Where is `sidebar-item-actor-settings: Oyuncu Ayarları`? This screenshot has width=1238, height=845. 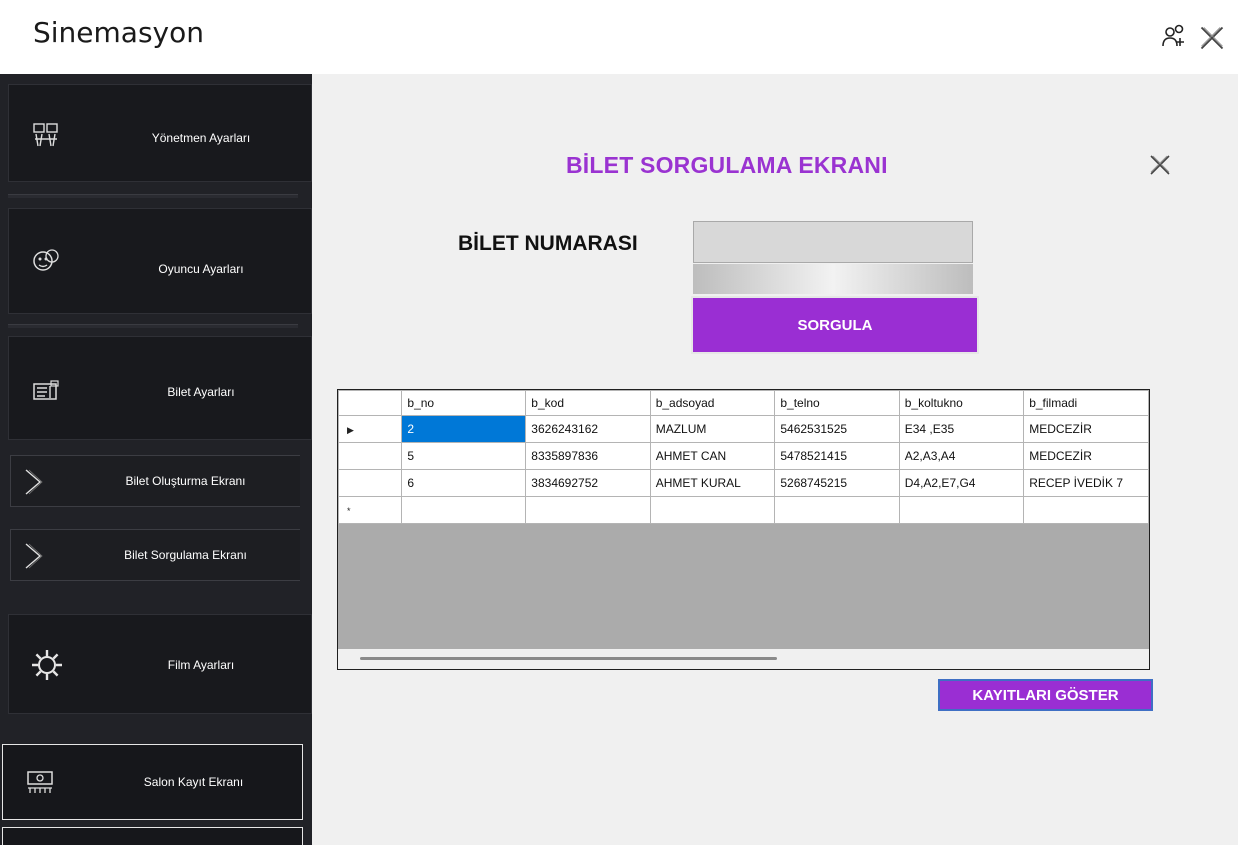 sidebar-item-actor-settings: Oyuncu Ayarları is located at coordinates (160, 261).